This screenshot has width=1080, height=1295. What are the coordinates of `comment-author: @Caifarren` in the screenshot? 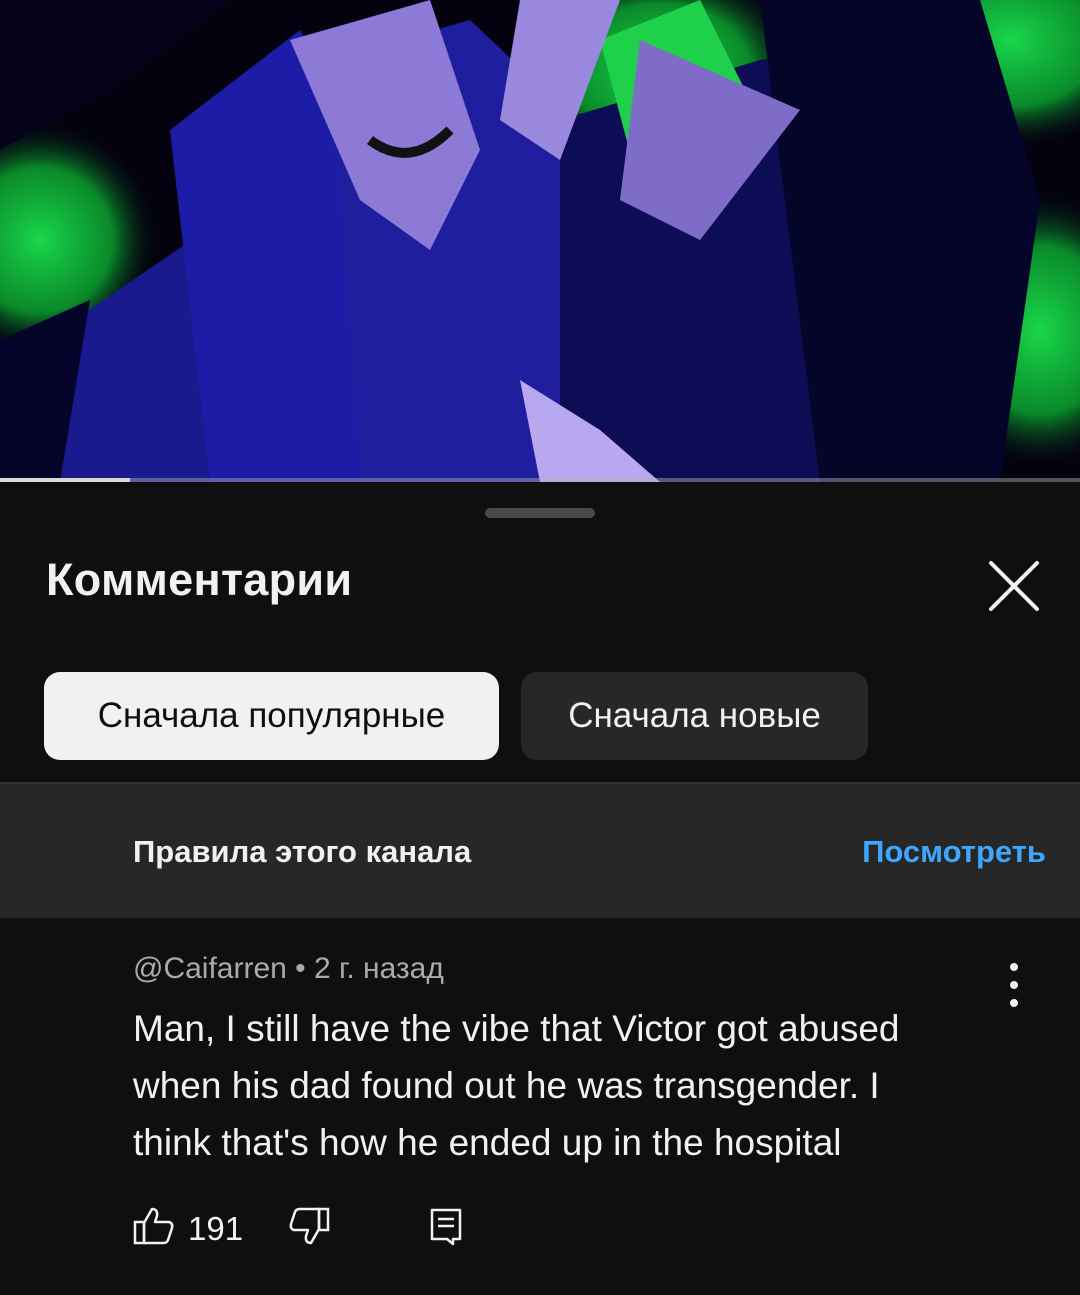 It's located at (210, 968).